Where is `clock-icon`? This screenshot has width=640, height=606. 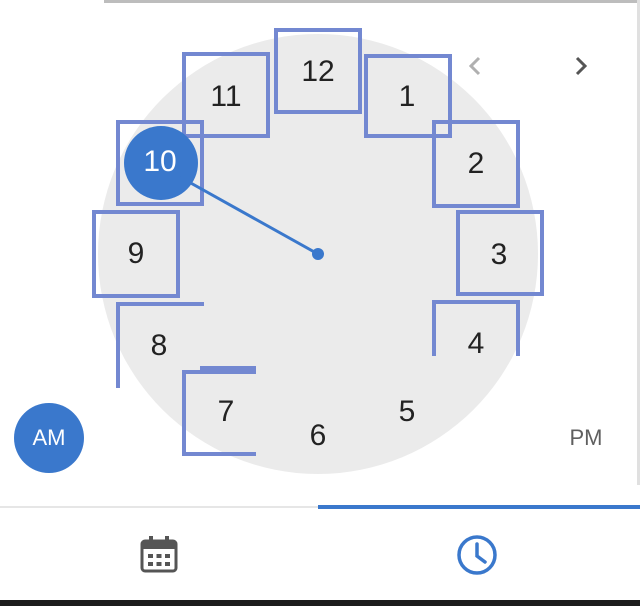
clock-icon is located at coordinates (477, 555).